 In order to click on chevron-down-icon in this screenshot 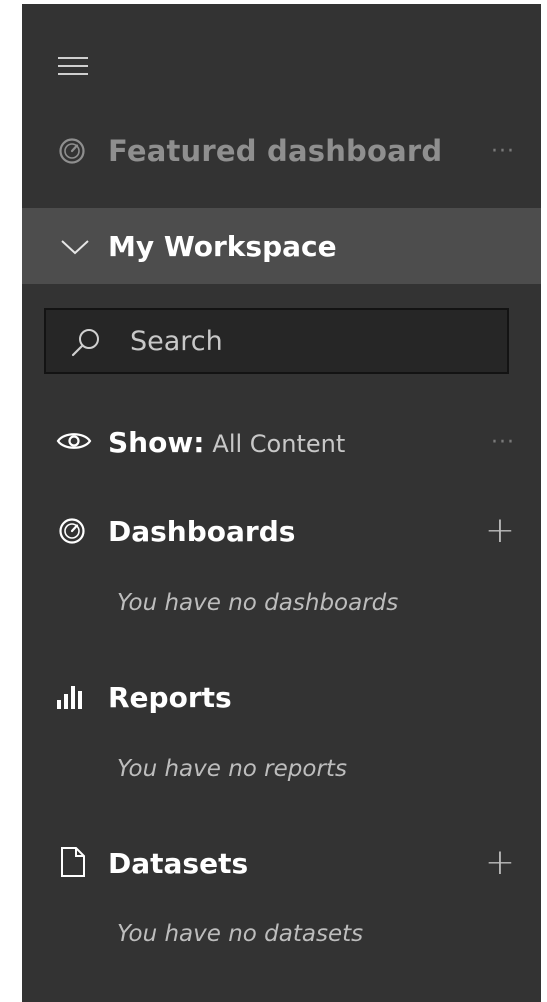, I will do `click(75, 247)`.